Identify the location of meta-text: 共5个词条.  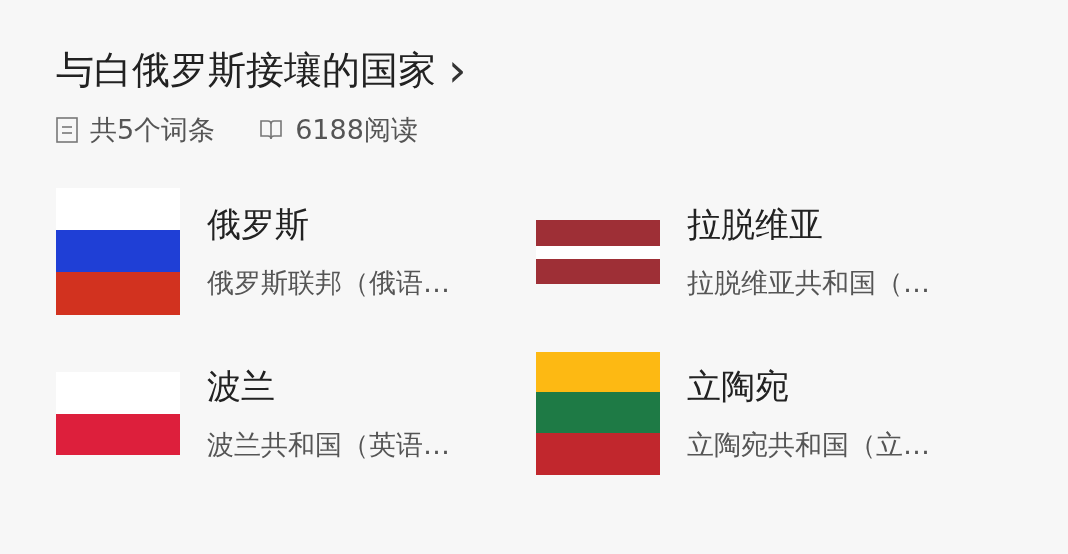
(153, 130).